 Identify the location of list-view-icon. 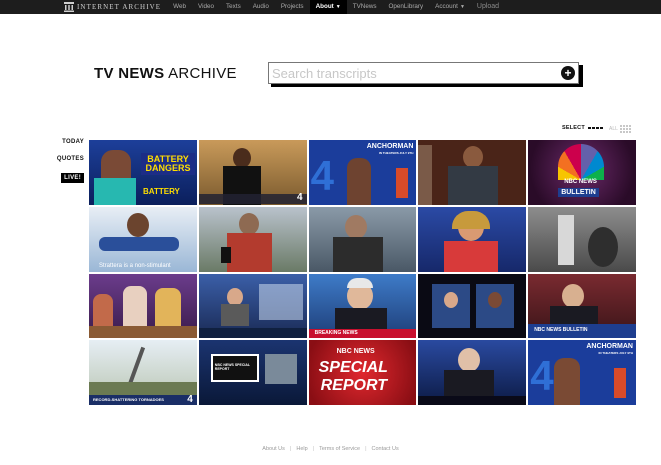
(595, 128).